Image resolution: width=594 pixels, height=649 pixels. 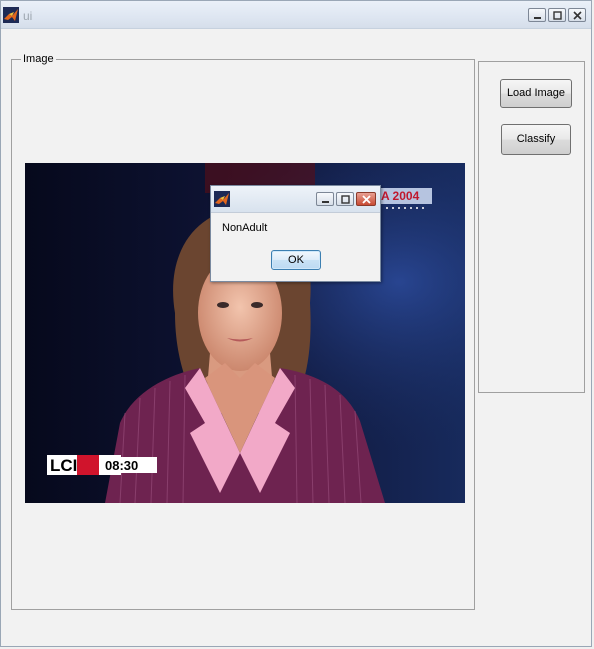 What do you see at coordinates (38, 59) in the screenshot?
I see `image-panel-legend: Image` at bounding box center [38, 59].